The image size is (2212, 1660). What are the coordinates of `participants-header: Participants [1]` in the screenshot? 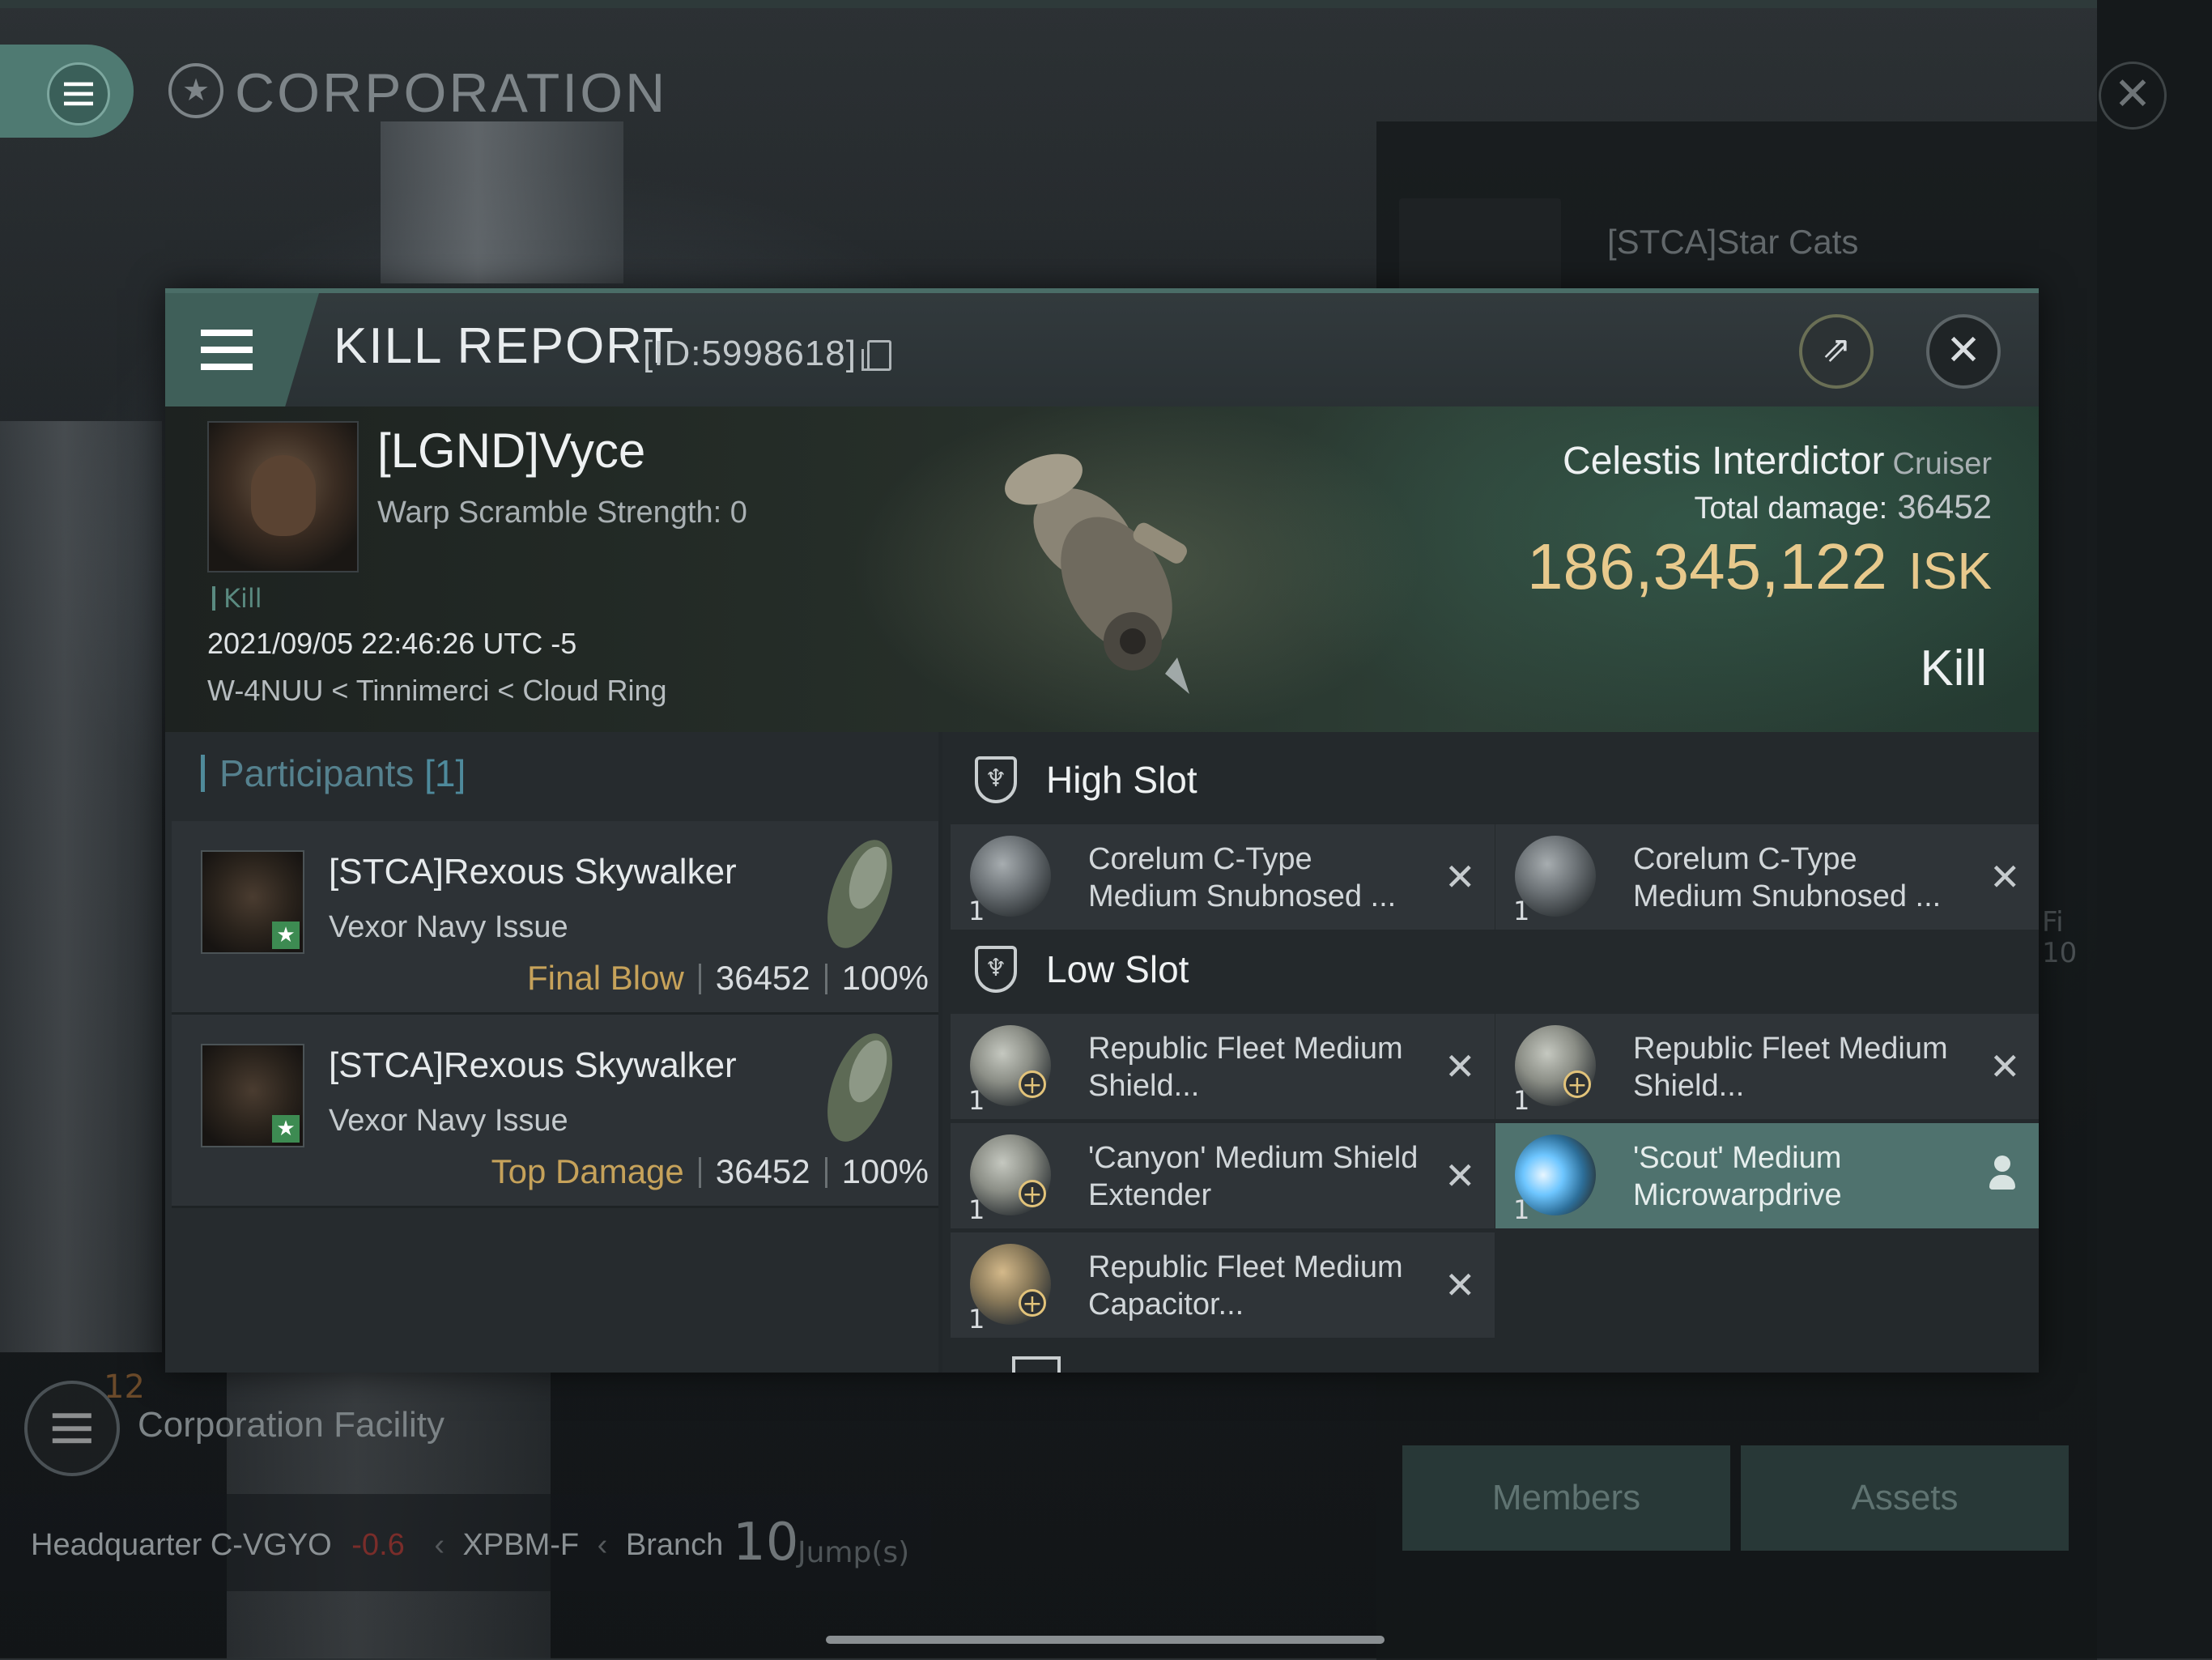 It's located at (334, 773).